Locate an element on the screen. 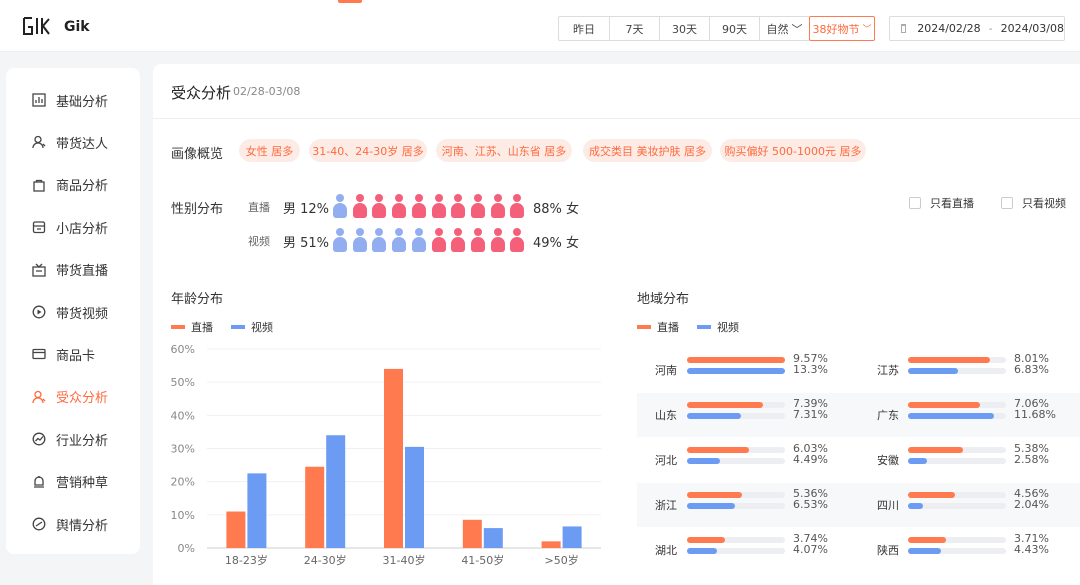 The image size is (1080, 585). checkbox-video is located at coordinates (1007, 203).